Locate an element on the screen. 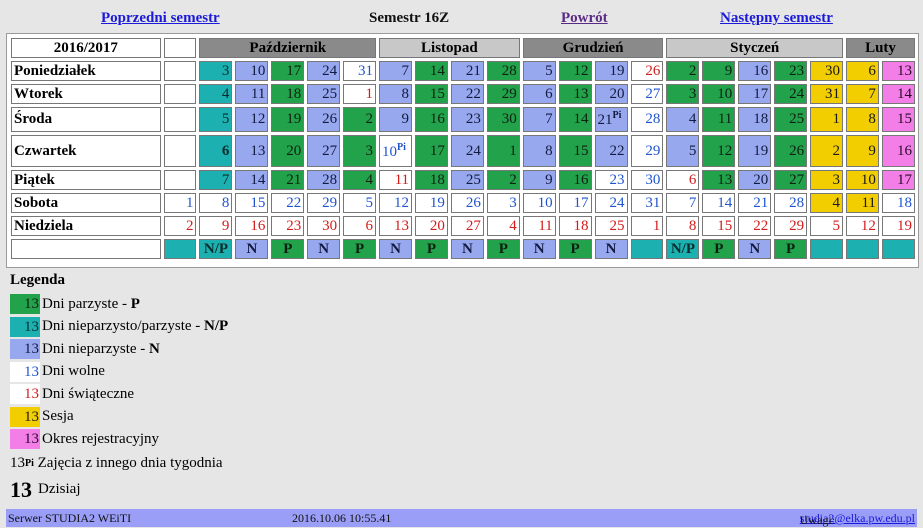 The height and width of the screenshot is (528, 923). calendar-day-cell: 9 is located at coordinates (539, 180).